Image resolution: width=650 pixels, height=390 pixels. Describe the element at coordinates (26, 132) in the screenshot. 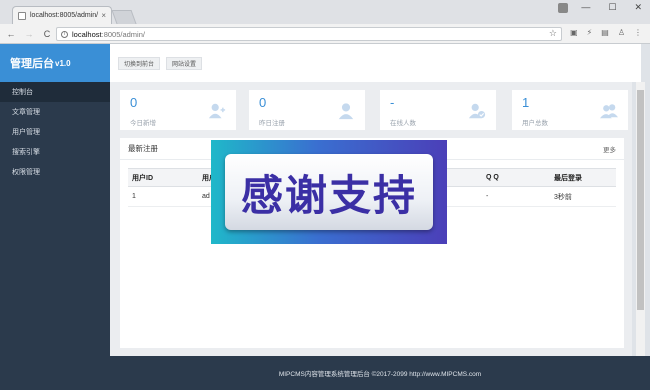

I see `sidebar-item-label: 用户管理` at that location.